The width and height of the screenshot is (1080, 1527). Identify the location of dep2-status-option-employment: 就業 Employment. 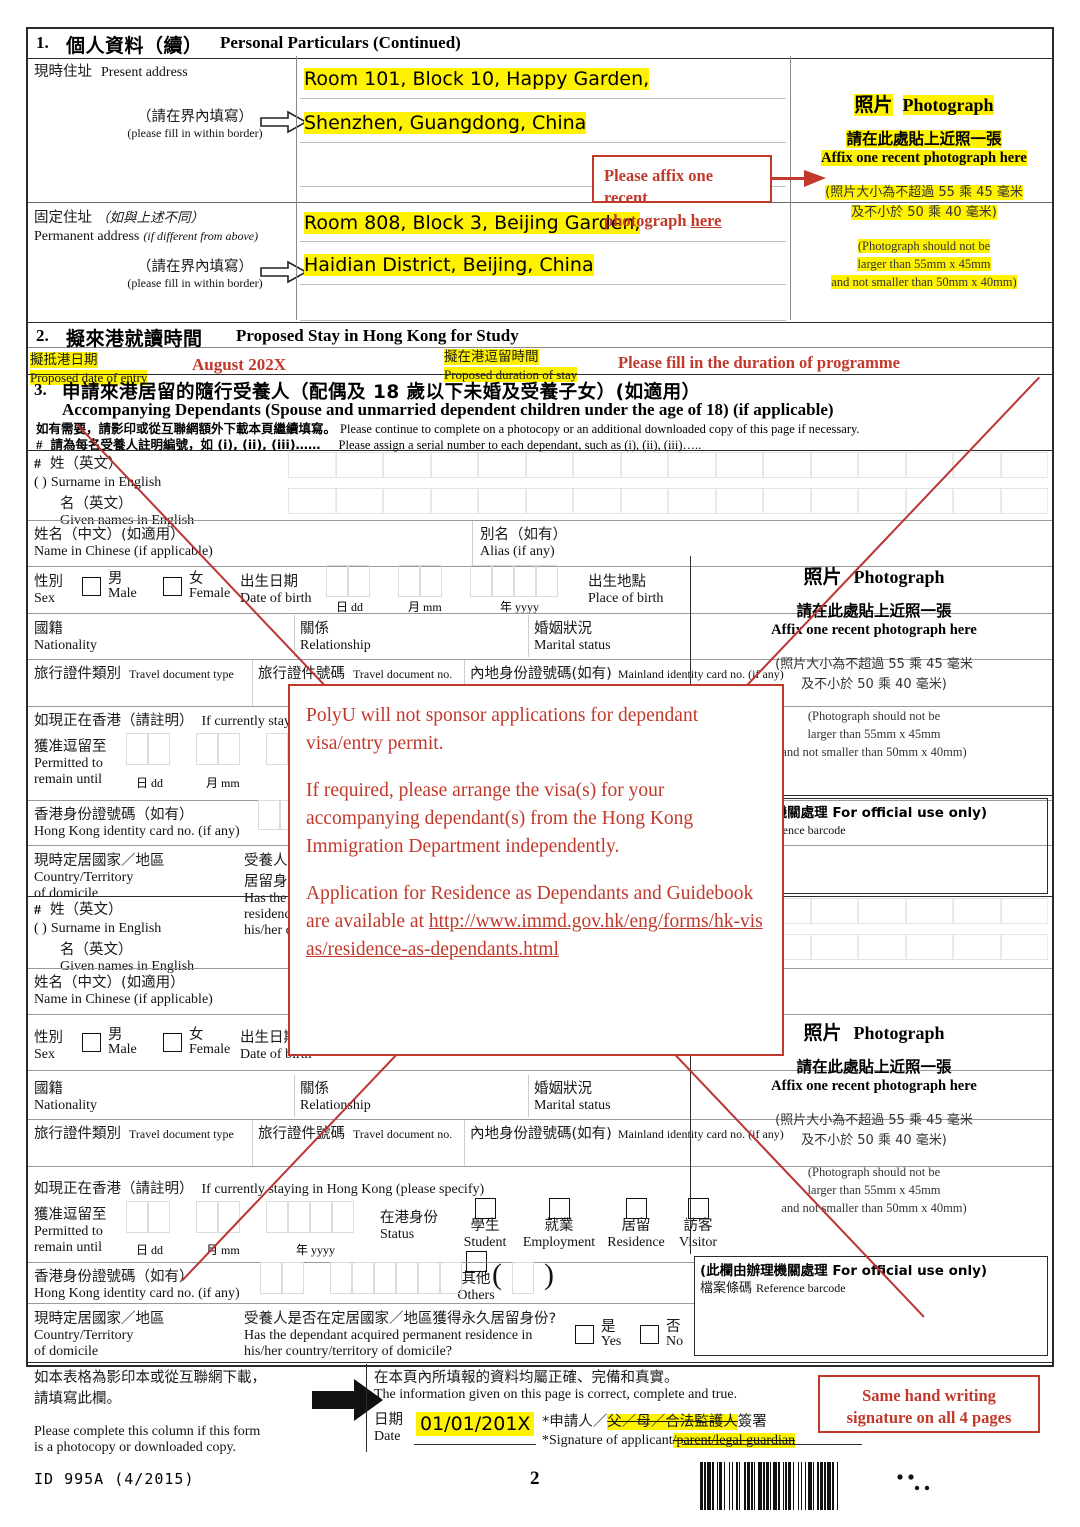
(559, 1224).